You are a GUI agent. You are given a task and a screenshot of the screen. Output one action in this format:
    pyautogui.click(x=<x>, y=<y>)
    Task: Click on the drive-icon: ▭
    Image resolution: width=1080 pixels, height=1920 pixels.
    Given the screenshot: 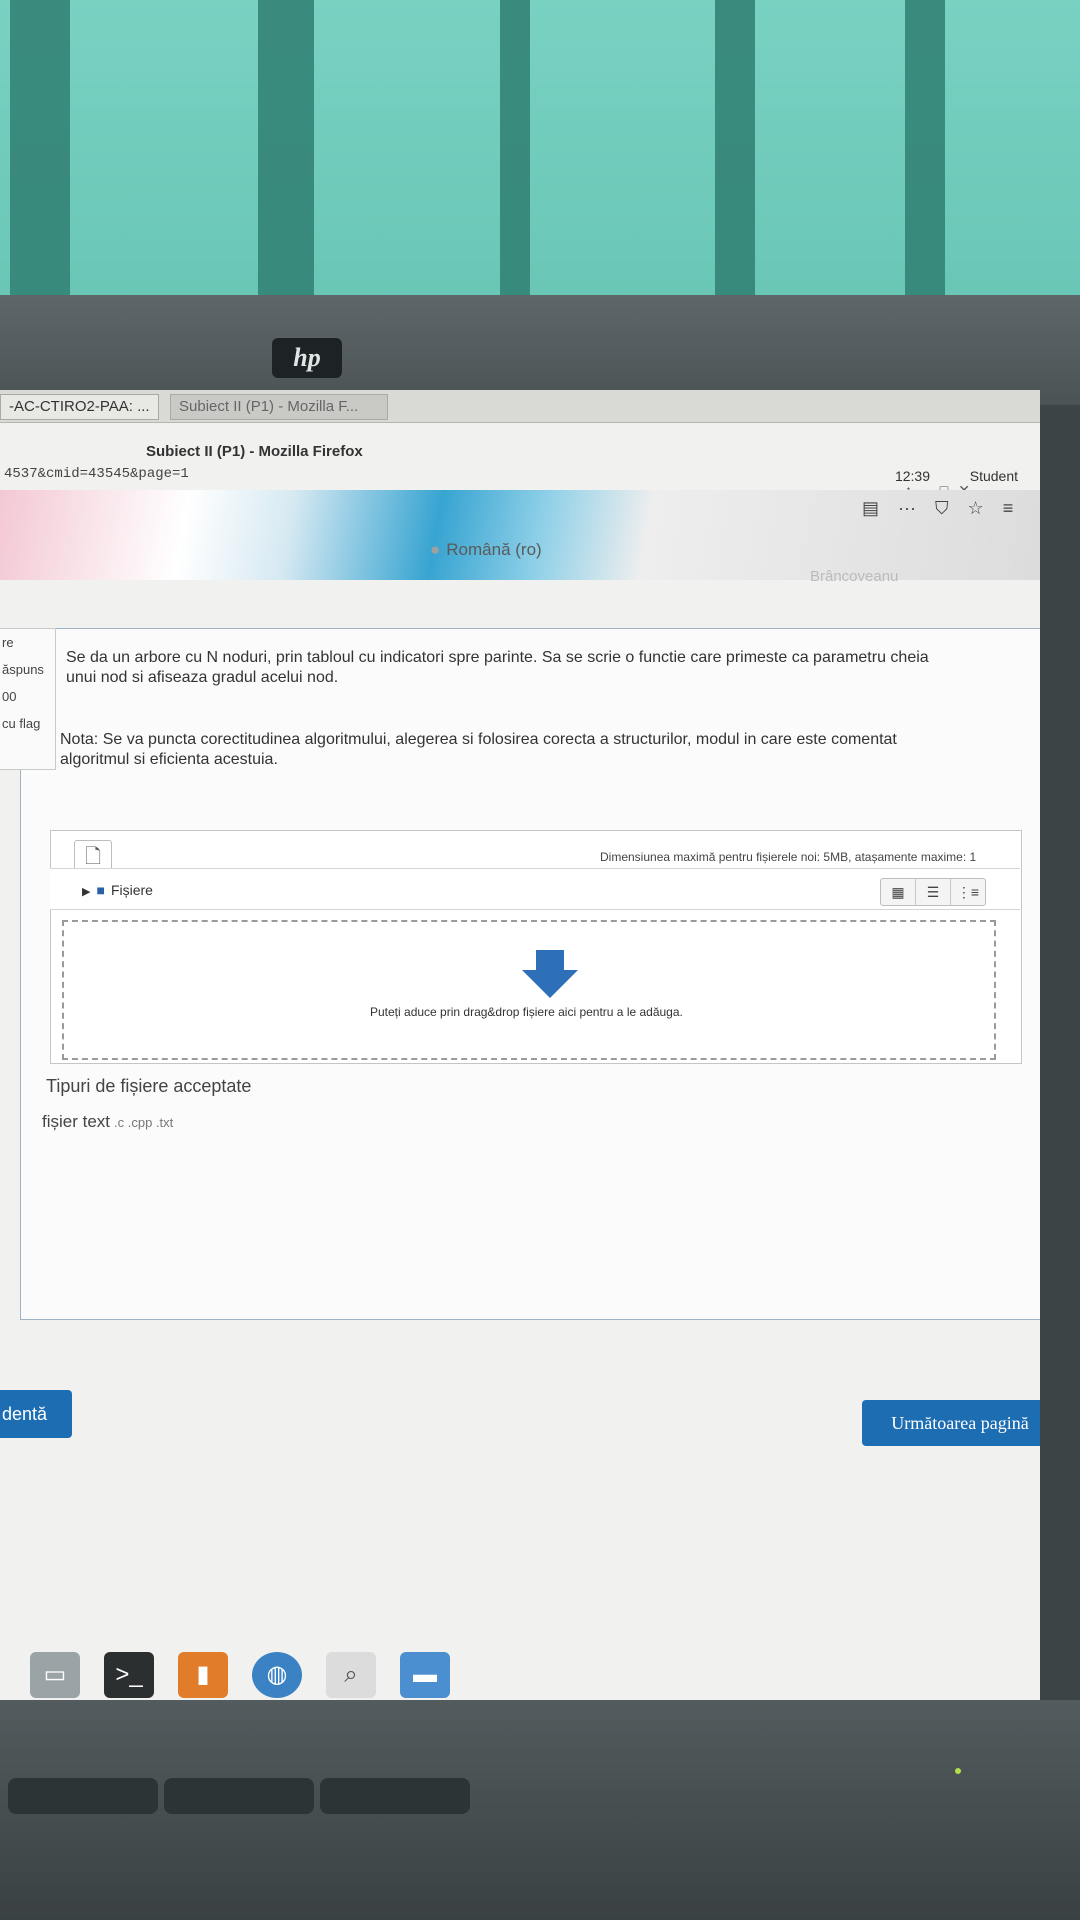 What is the action you would take?
    pyautogui.click(x=55, y=1675)
    